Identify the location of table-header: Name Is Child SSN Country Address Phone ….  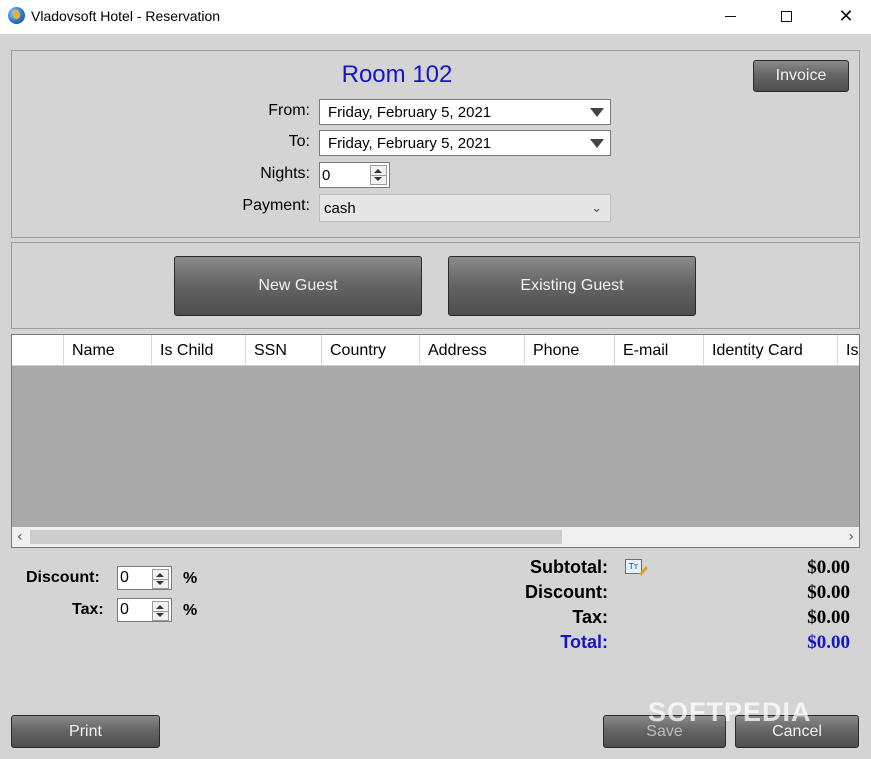
(435, 350).